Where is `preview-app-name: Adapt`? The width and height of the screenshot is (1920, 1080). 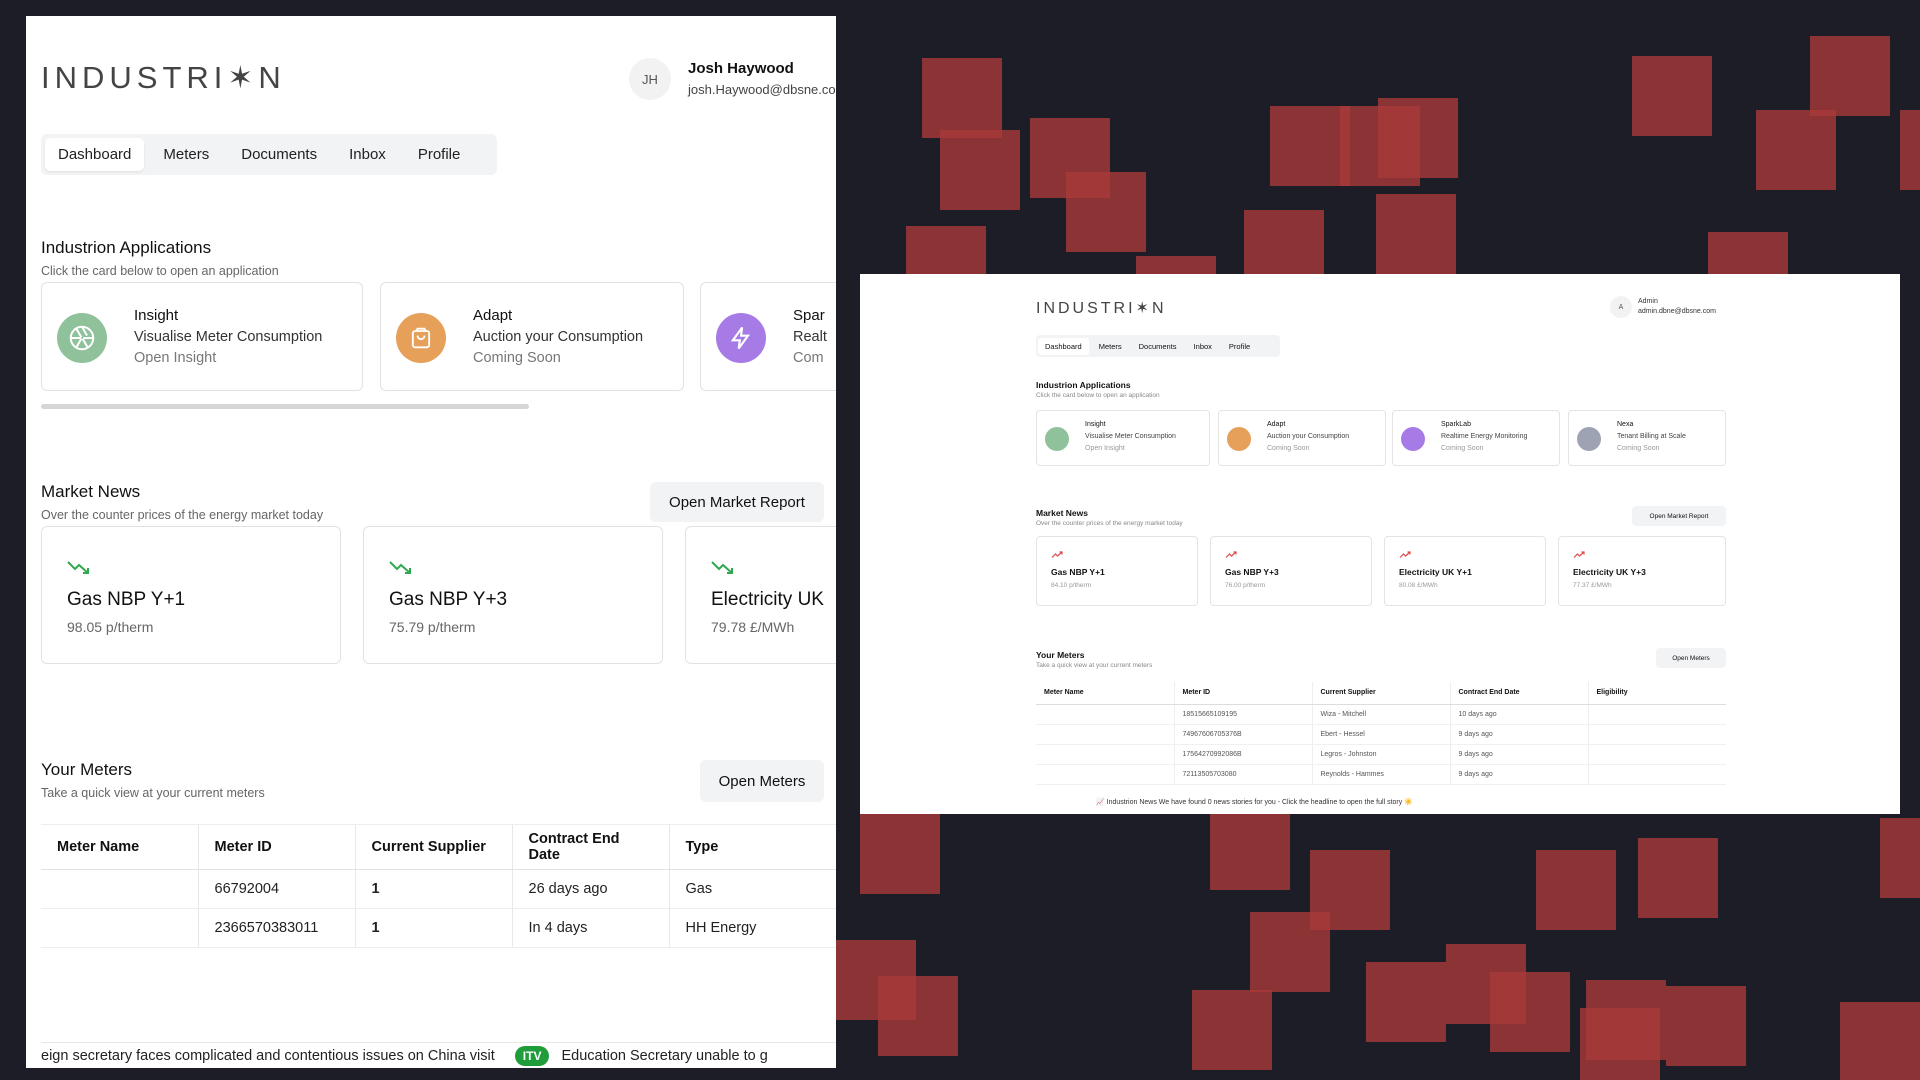
preview-app-name: Adapt is located at coordinates (1276, 424).